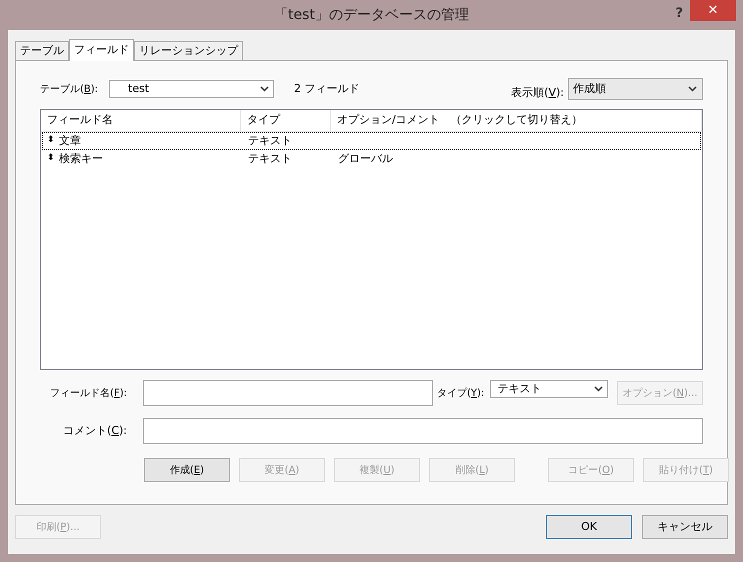 The image size is (743, 562). Describe the element at coordinates (635, 89) in the screenshot. I see `sort-dropdown: 作成順` at that location.